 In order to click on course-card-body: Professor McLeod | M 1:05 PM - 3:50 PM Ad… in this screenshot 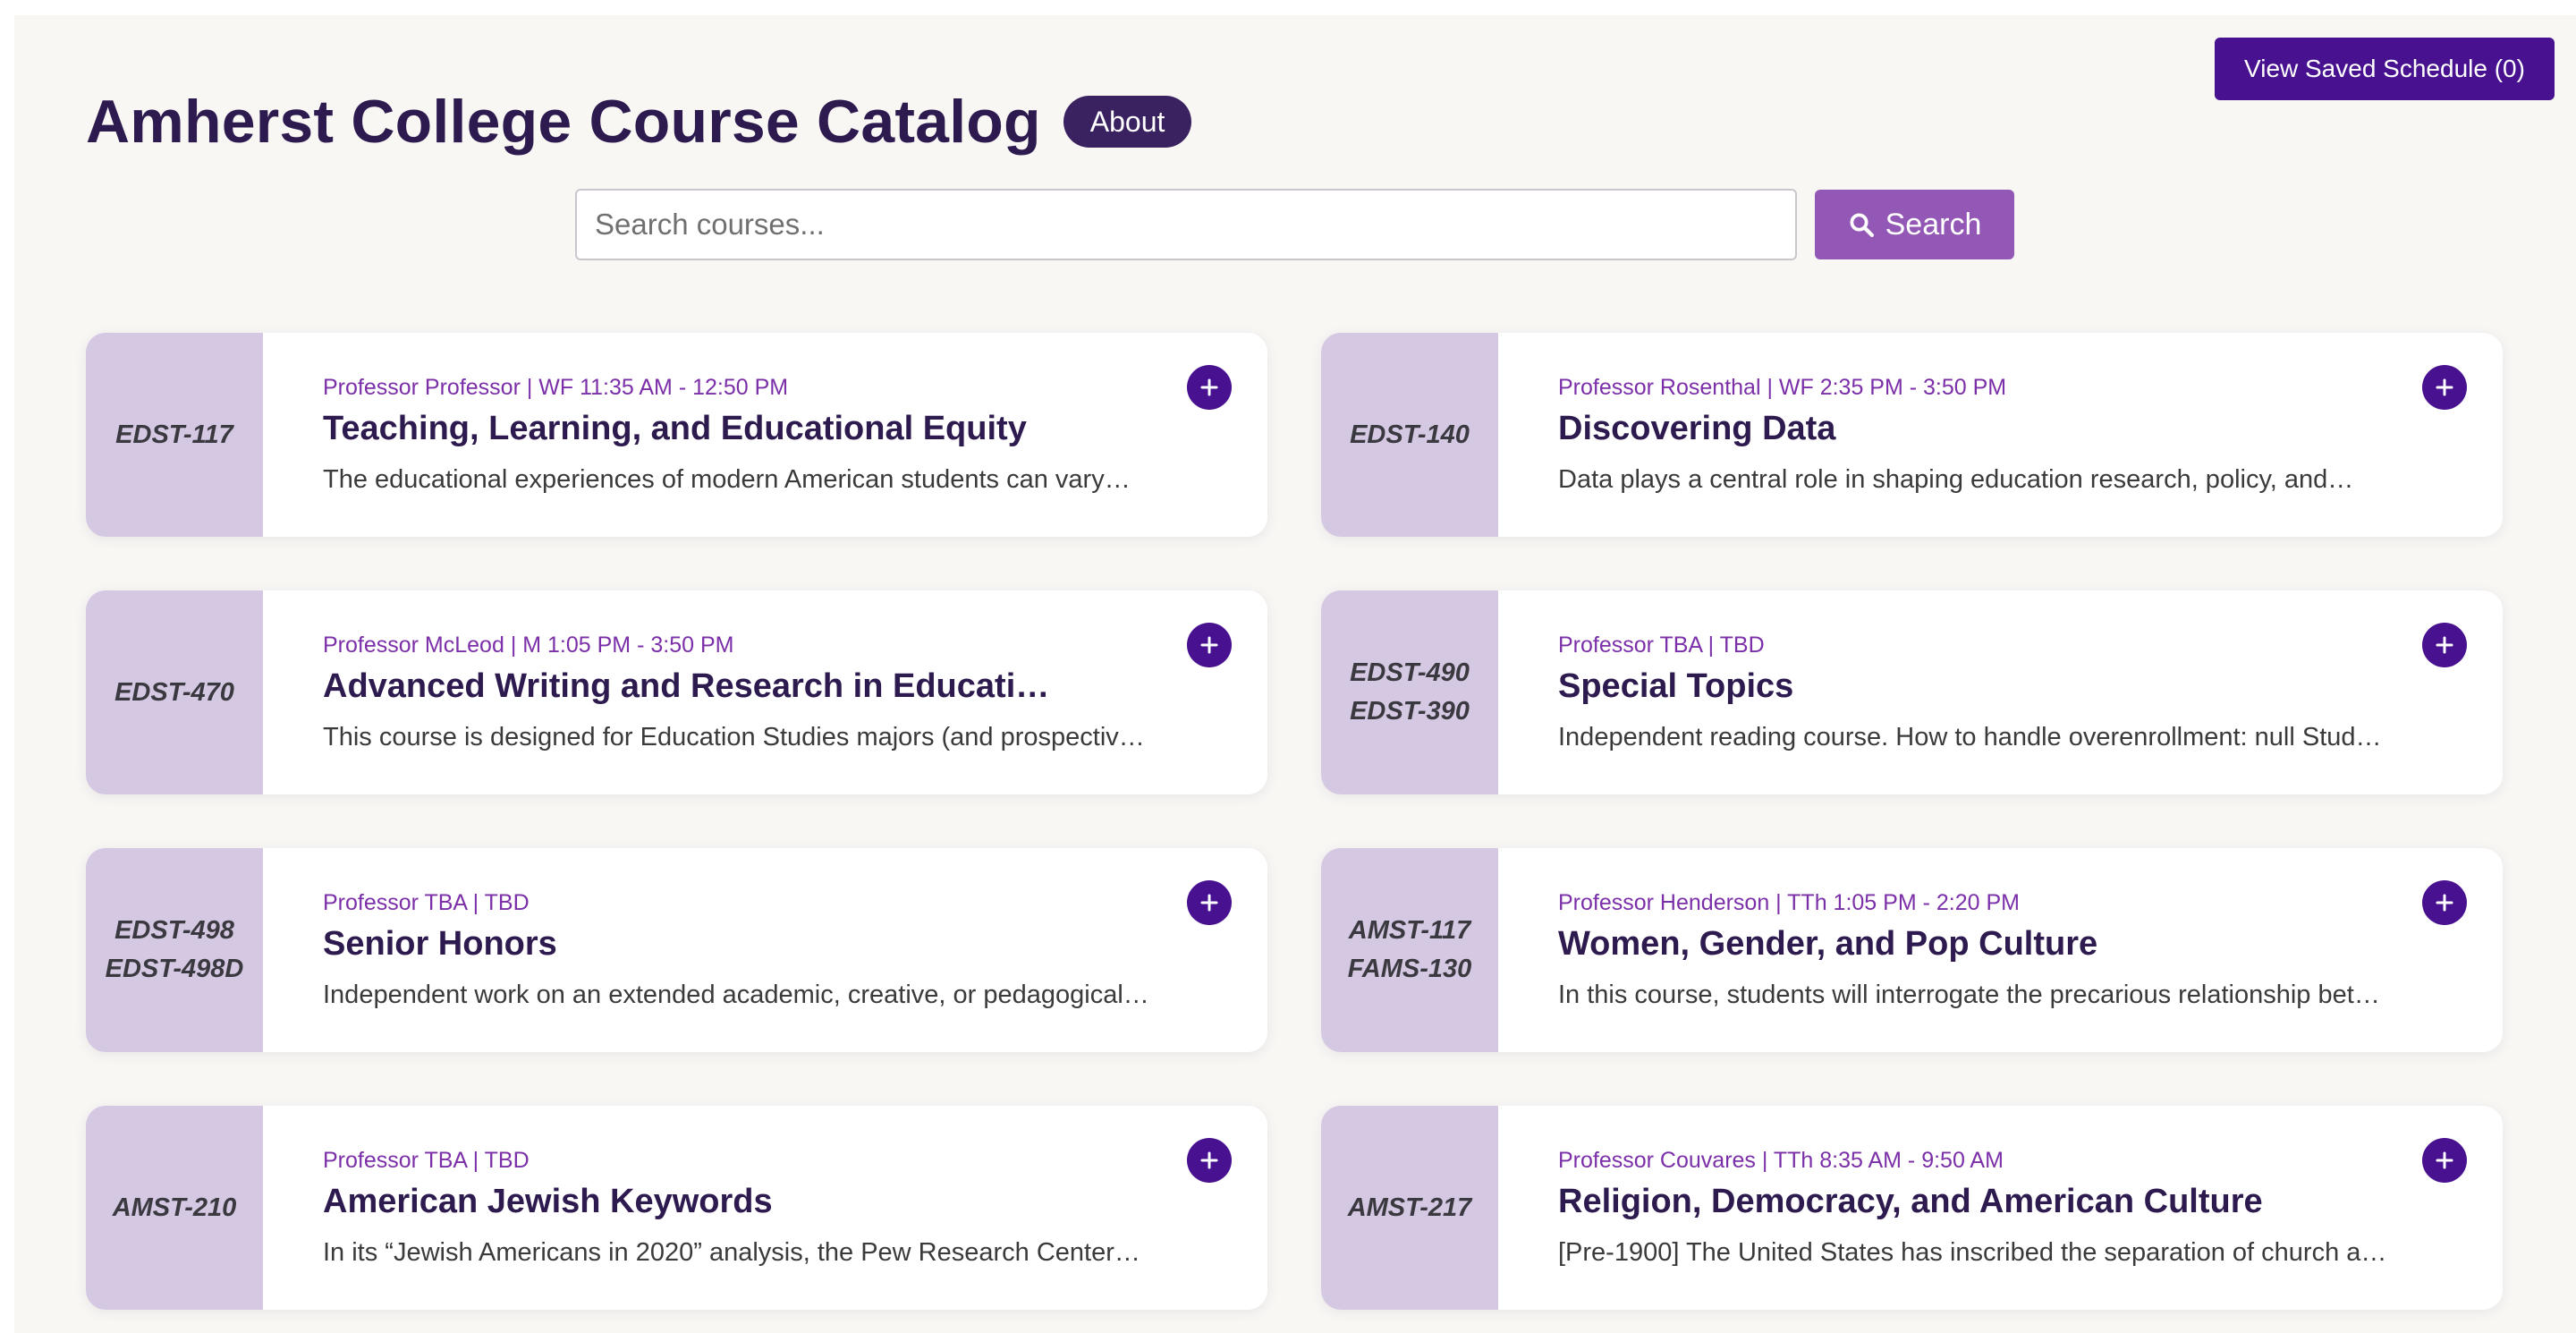, I will do `click(765, 692)`.